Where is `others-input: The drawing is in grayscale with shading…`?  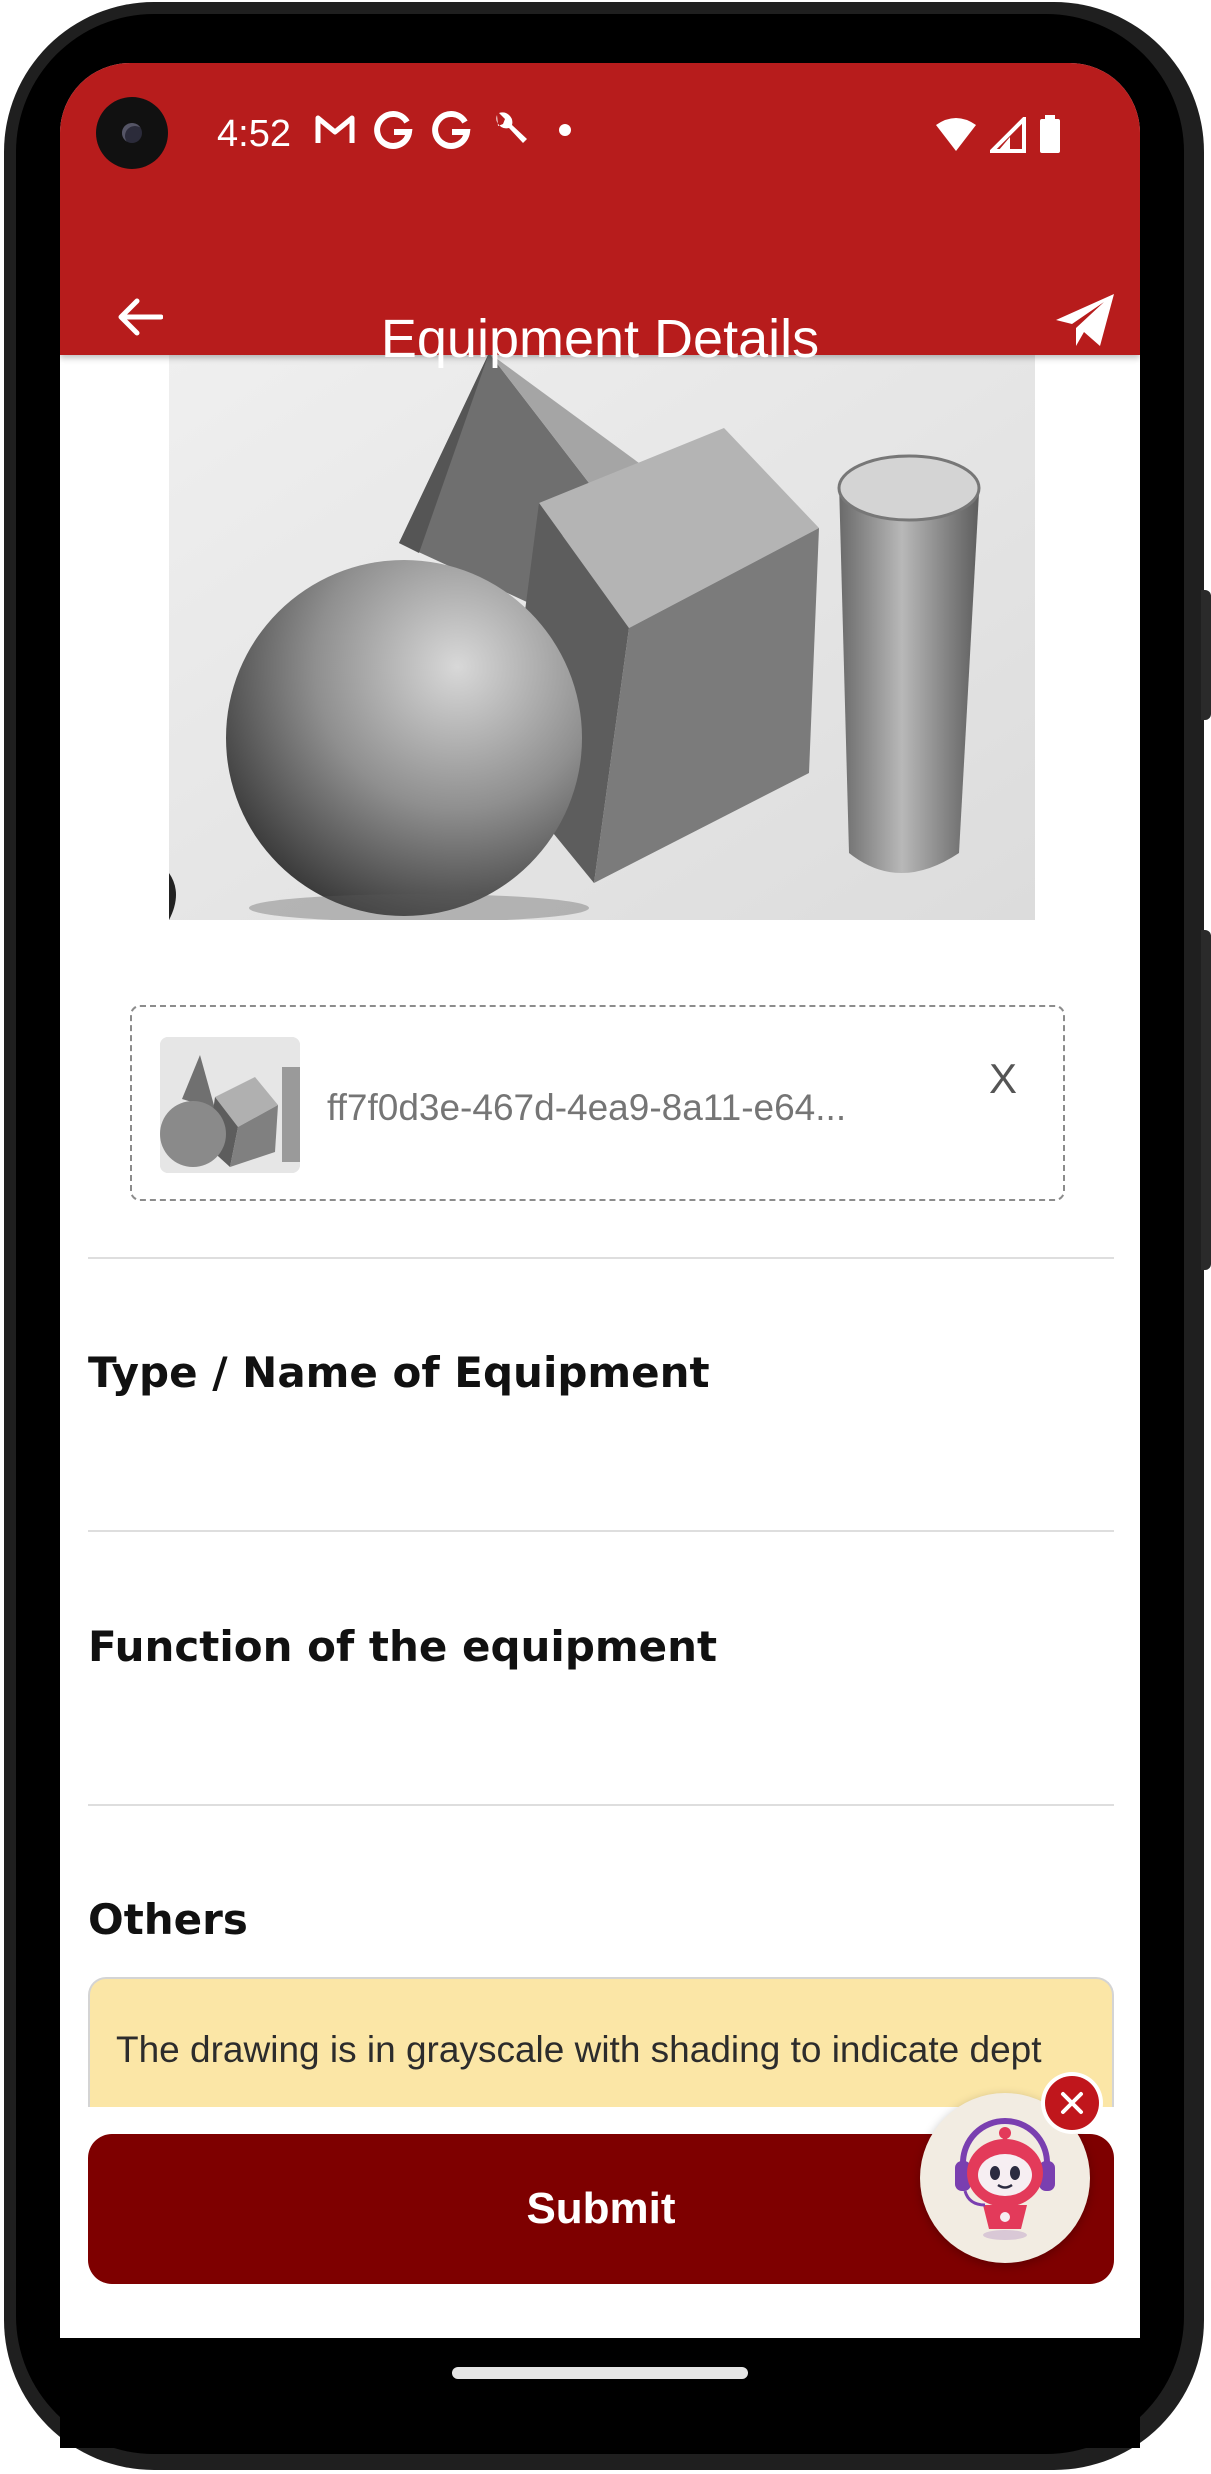 others-input: The drawing is in grayscale with shading… is located at coordinates (601, 2042).